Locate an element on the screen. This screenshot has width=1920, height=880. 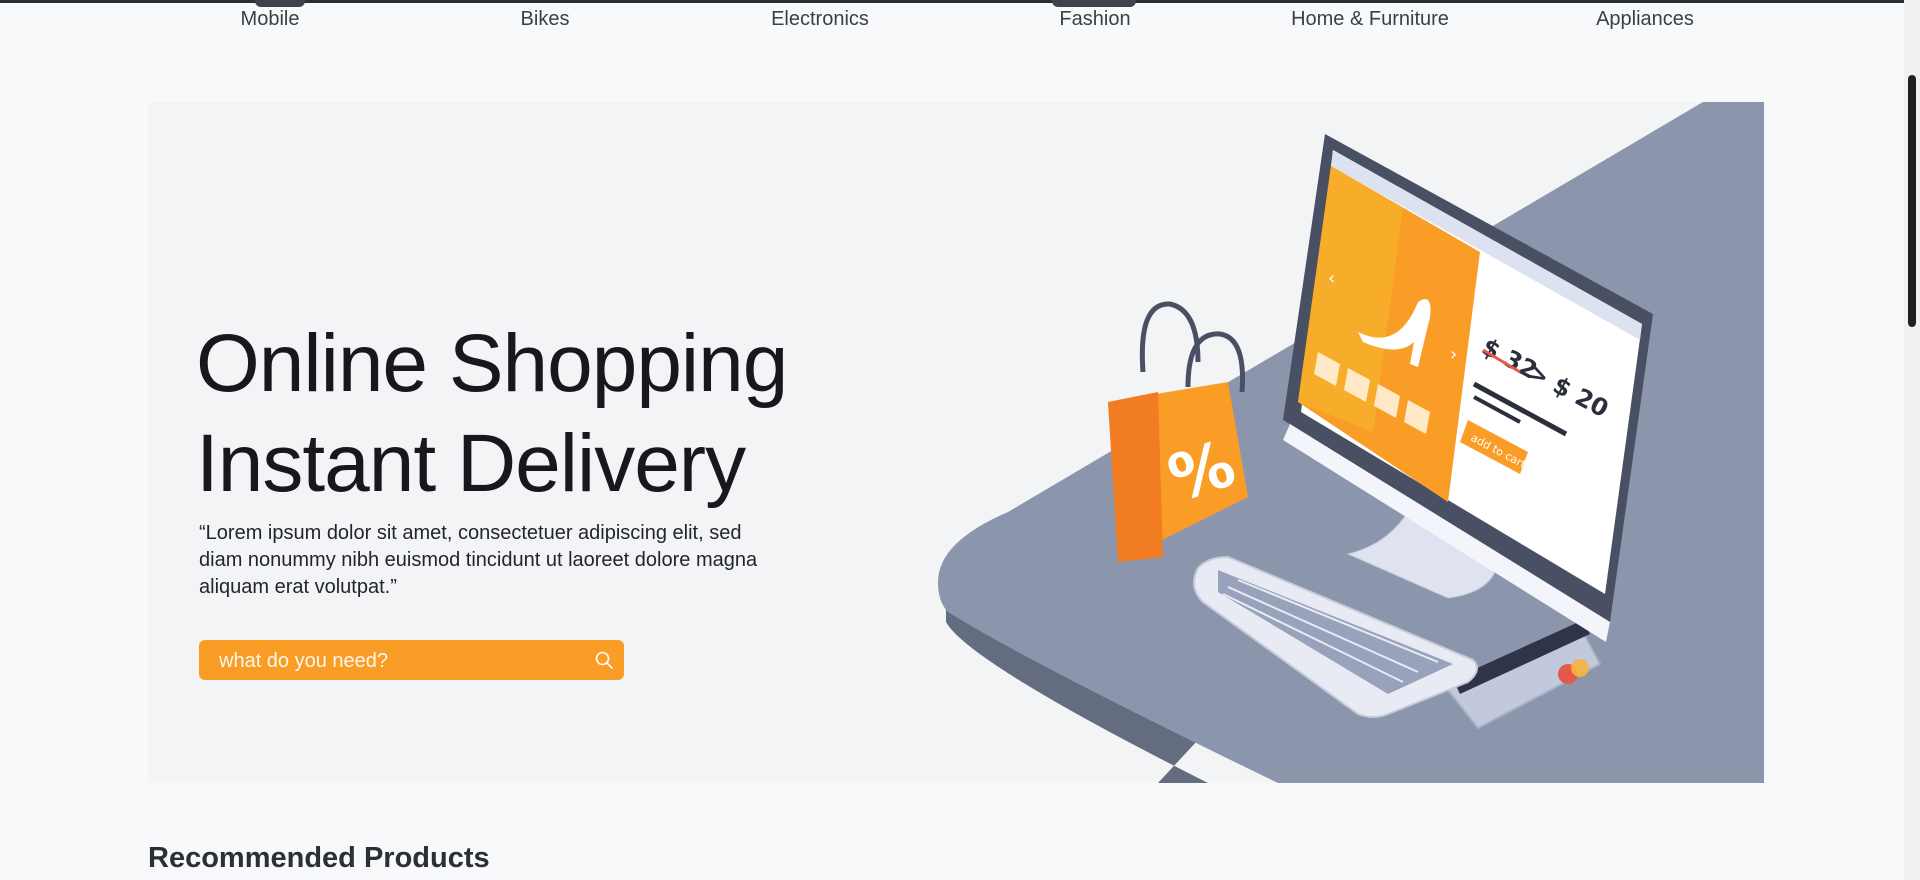
fashion-thumbnail is located at coordinates (1094, 3).